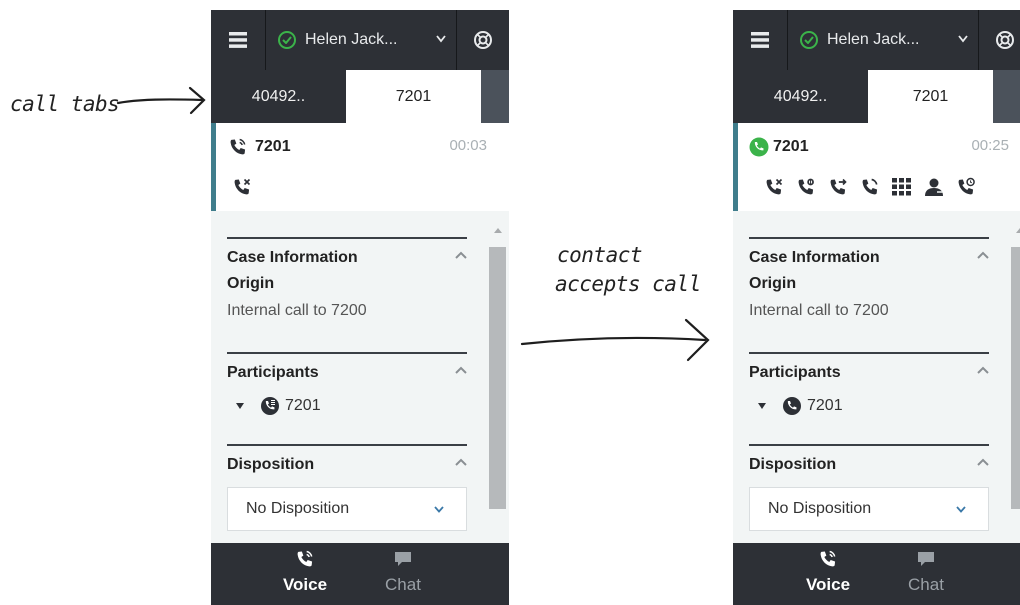 The width and height of the screenshot is (1020, 605). I want to click on interaction-header: 7201 00:25, so click(876, 167).